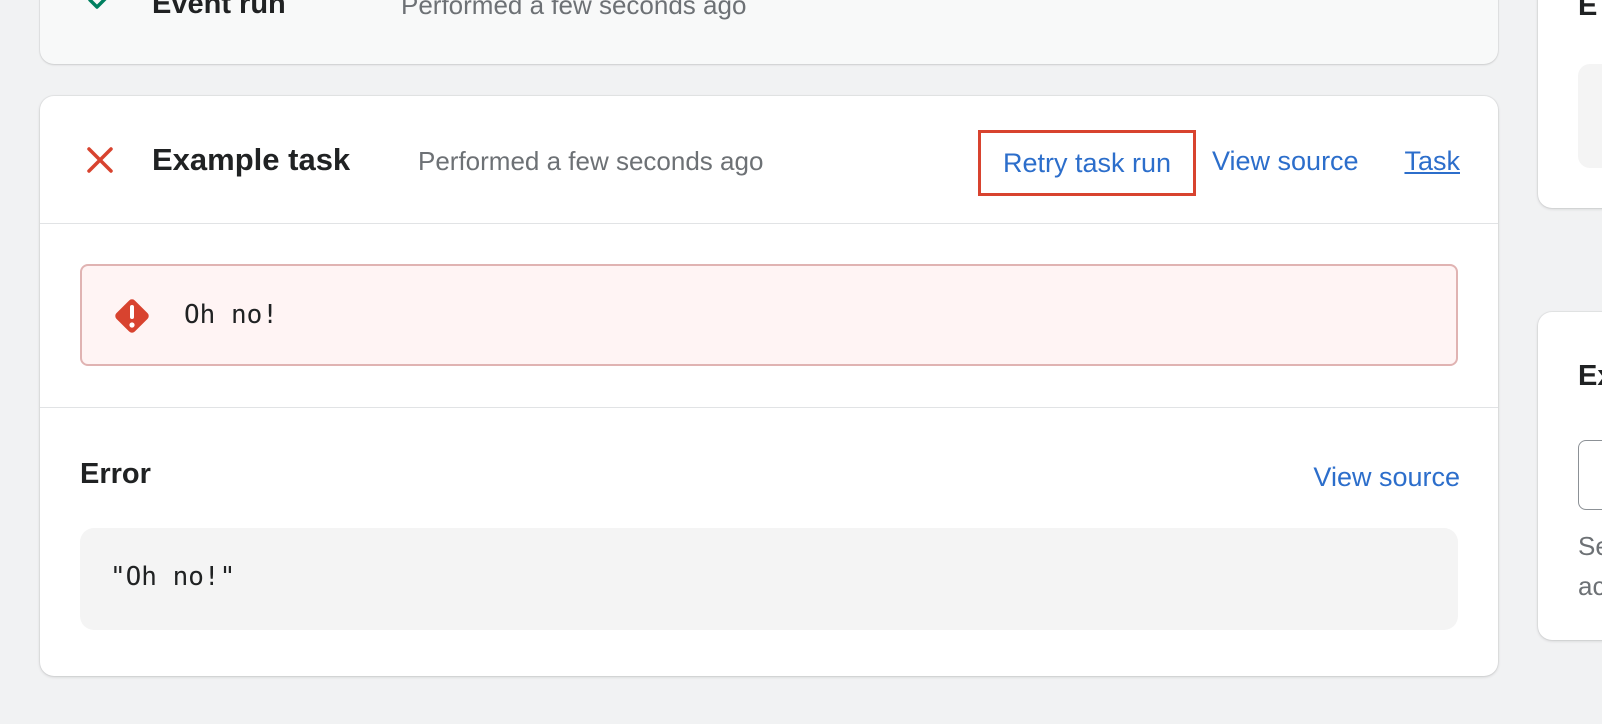 Image resolution: width=1602 pixels, height=724 pixels. What do you see at coordinates (1588, 11) in the screenshot?
I see `side-card-top-title: E` at bounding box center [1588, 11].